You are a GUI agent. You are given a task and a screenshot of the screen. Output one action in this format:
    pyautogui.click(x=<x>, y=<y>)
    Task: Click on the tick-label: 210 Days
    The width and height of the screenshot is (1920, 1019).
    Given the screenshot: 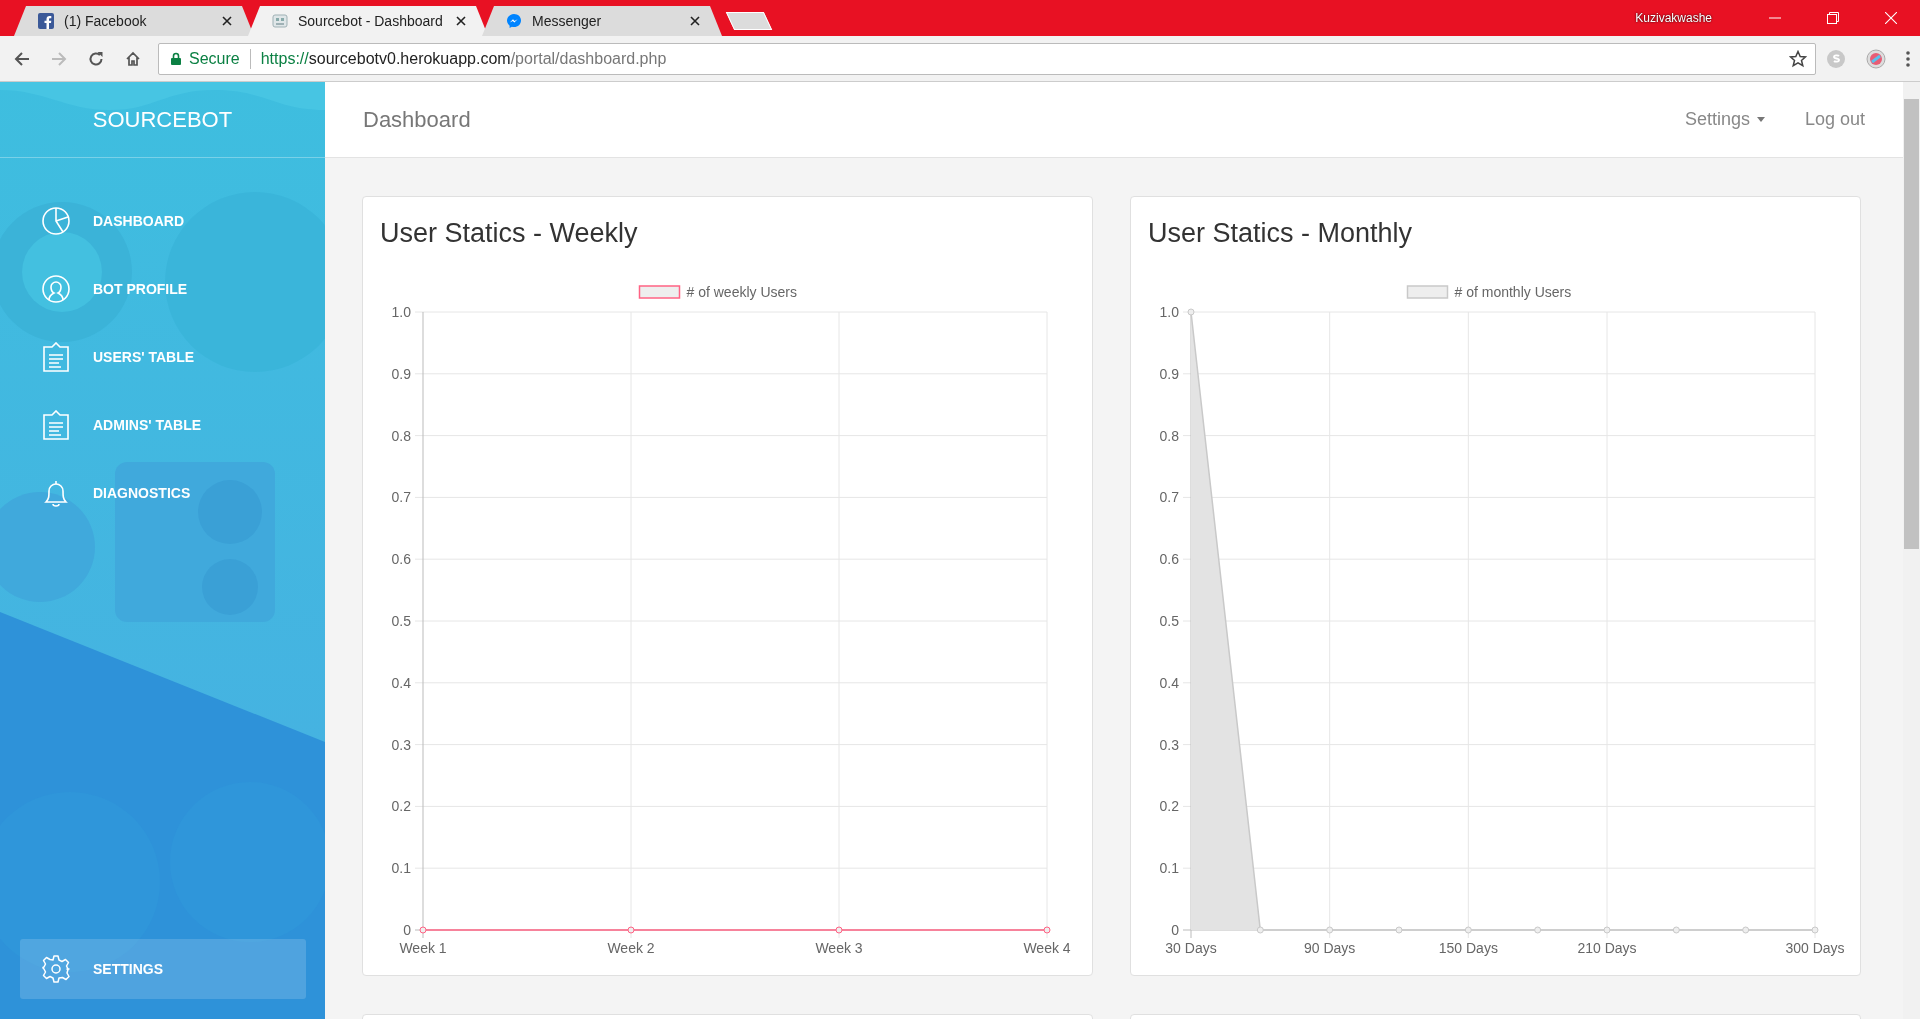 What is the action you would take?
    pyautogui.click(x=1607, y=948)
    